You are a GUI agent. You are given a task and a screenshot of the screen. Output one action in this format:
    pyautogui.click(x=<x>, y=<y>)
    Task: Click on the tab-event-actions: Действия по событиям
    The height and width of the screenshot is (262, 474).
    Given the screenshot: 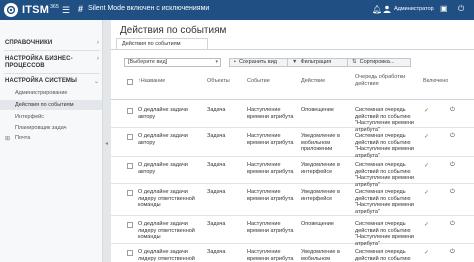 What is the action you would take?
    pyautogui.click(x=162, y=43)
    